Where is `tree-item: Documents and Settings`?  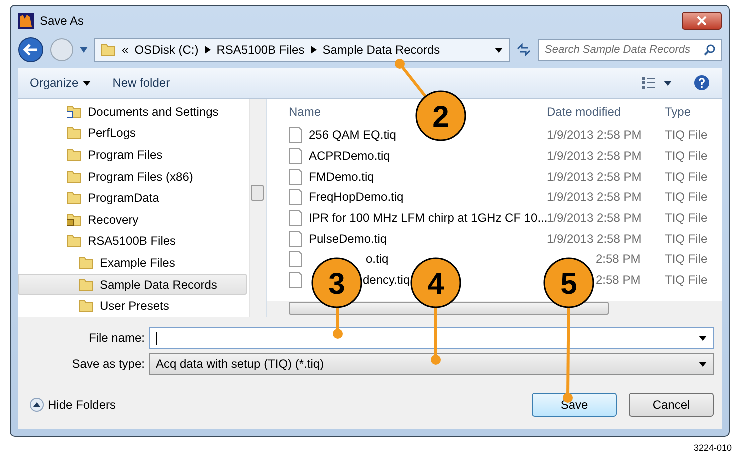
tree-item: Documents and Settings is located at coordinates (132, 112).